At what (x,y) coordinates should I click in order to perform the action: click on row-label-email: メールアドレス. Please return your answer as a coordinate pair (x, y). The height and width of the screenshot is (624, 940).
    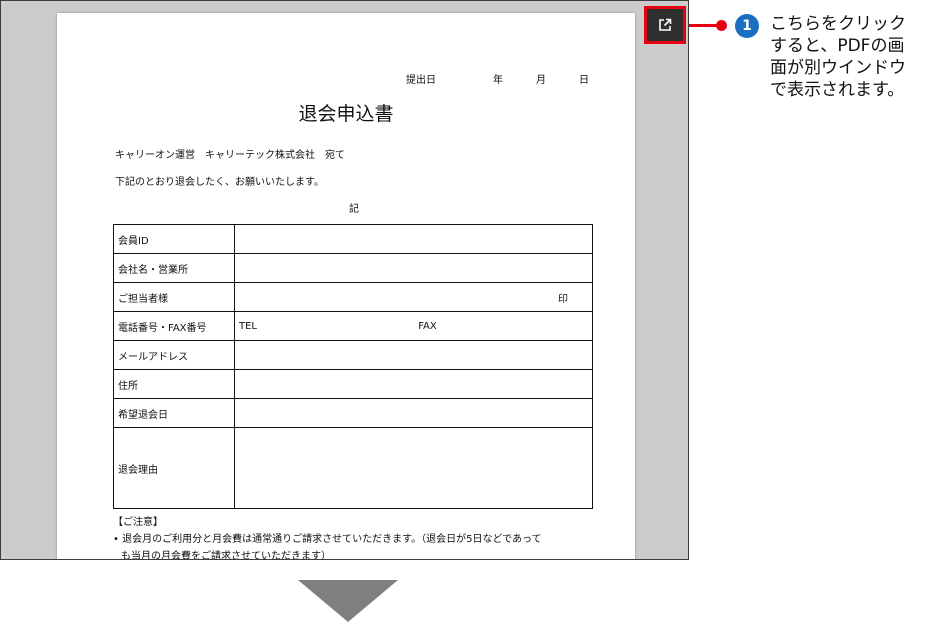
    Looking at the image, I should click on (174, 355).